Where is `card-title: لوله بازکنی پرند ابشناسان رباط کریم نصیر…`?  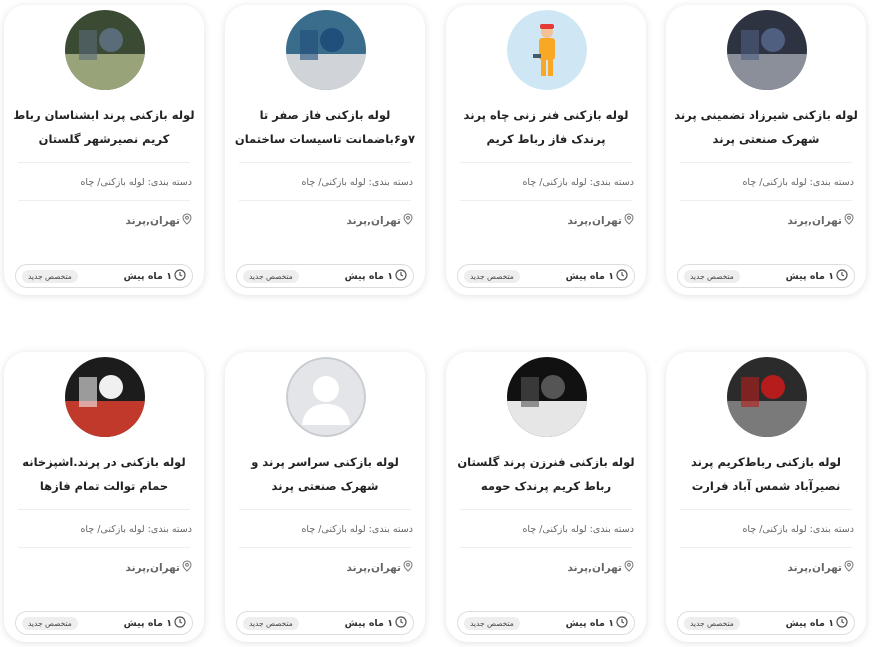
card-title: لوله بازکنی پرند ابشناسان رباط کریم نصیر… is located at coordinates (104, 127).